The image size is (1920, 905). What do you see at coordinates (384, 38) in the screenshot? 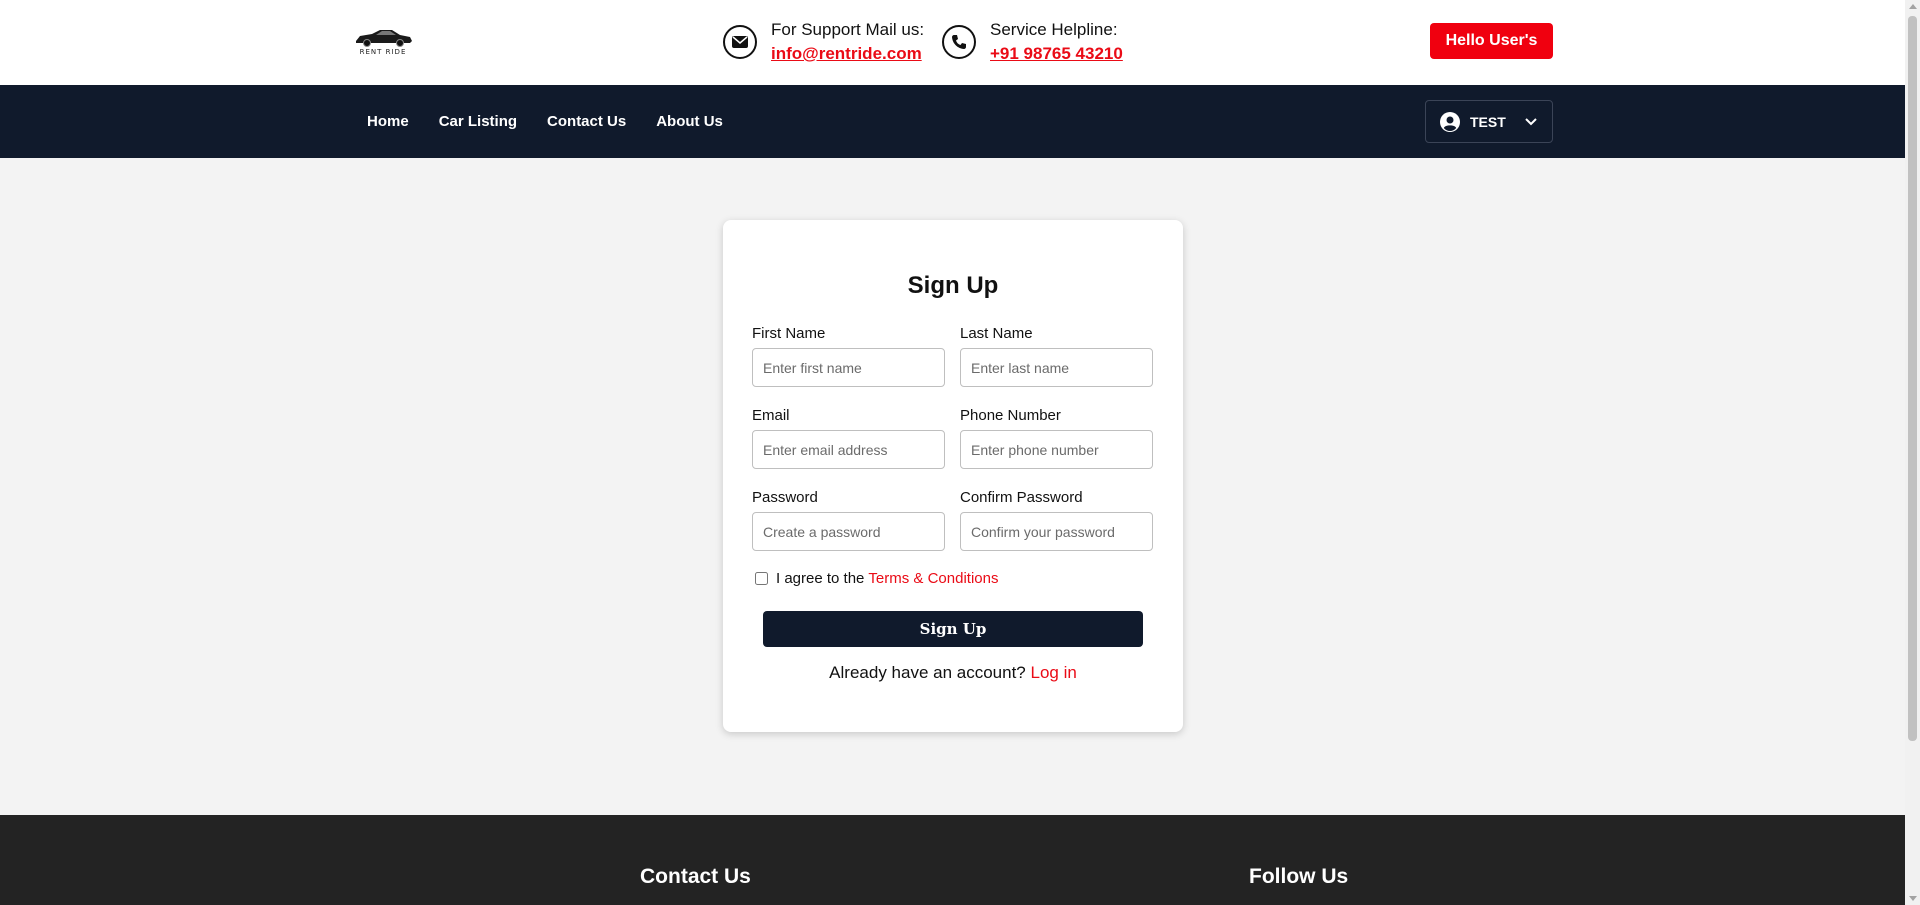
I see `car-logo-icon` at bounding box center [384, 38].